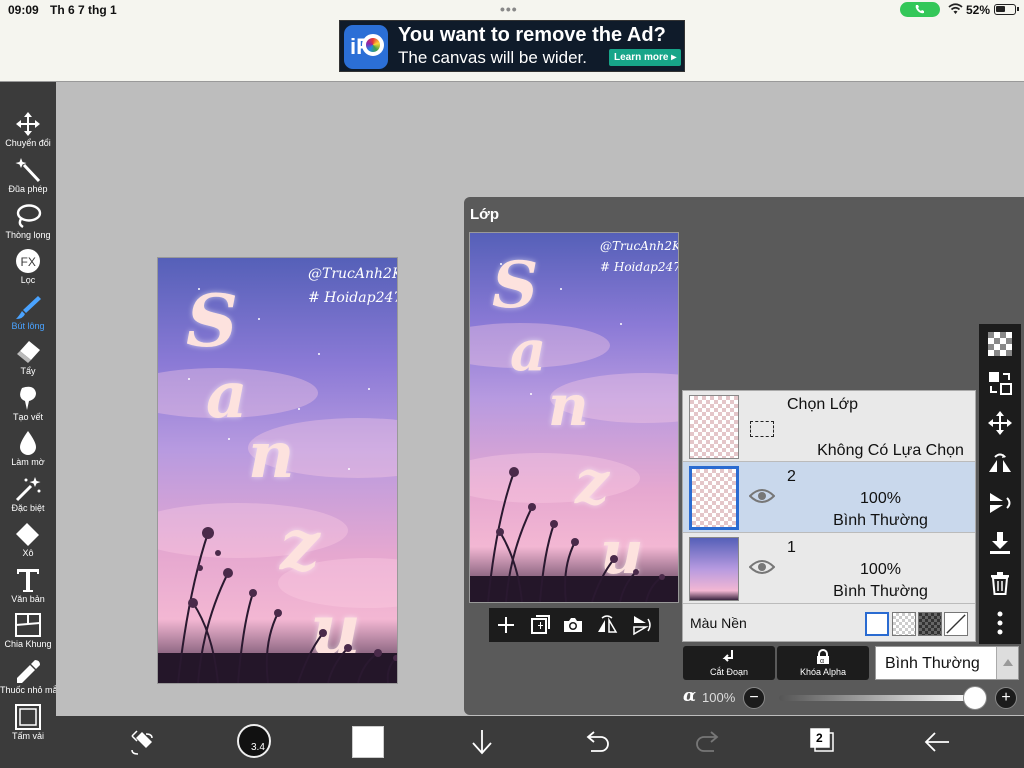  What do you see at coordinates (1000, 383) in the screenshot?
I see `layer-selection-transfer-icon` at bounding box center [1000, 383].